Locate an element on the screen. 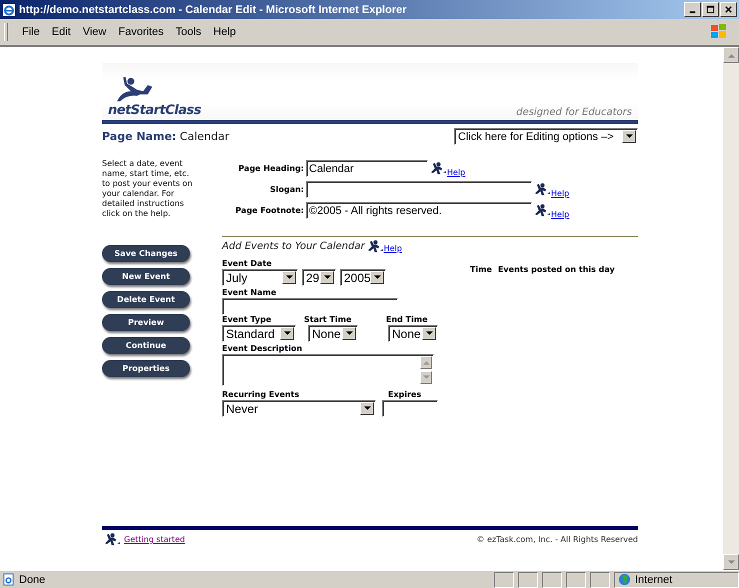  event-type-dropdown: Standard is located at coordinates (259, 333).